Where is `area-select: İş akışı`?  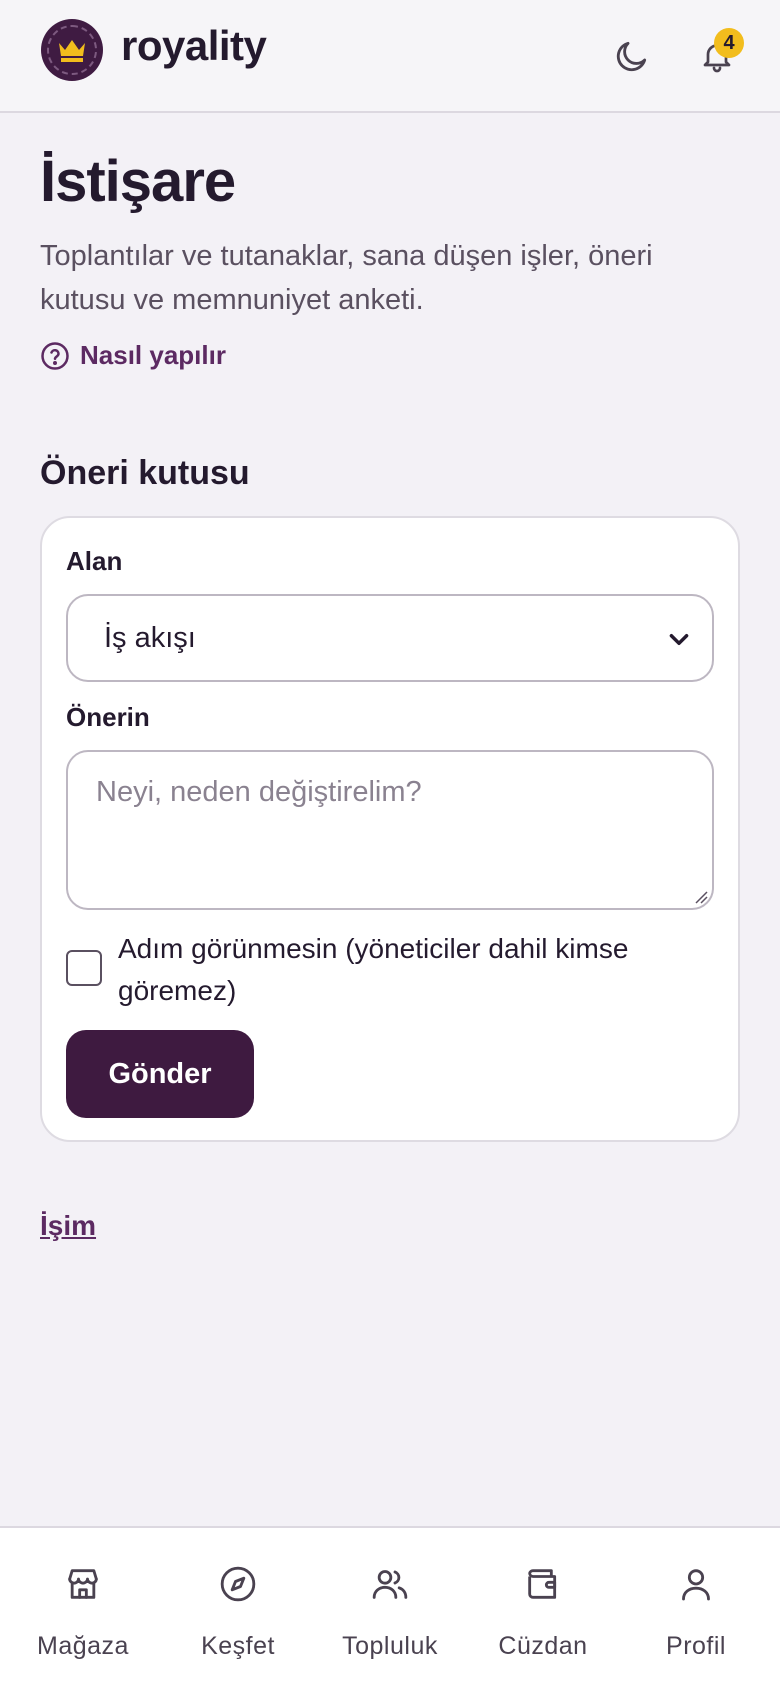 area-select: İş akışı is located at coordinates (390, 638).